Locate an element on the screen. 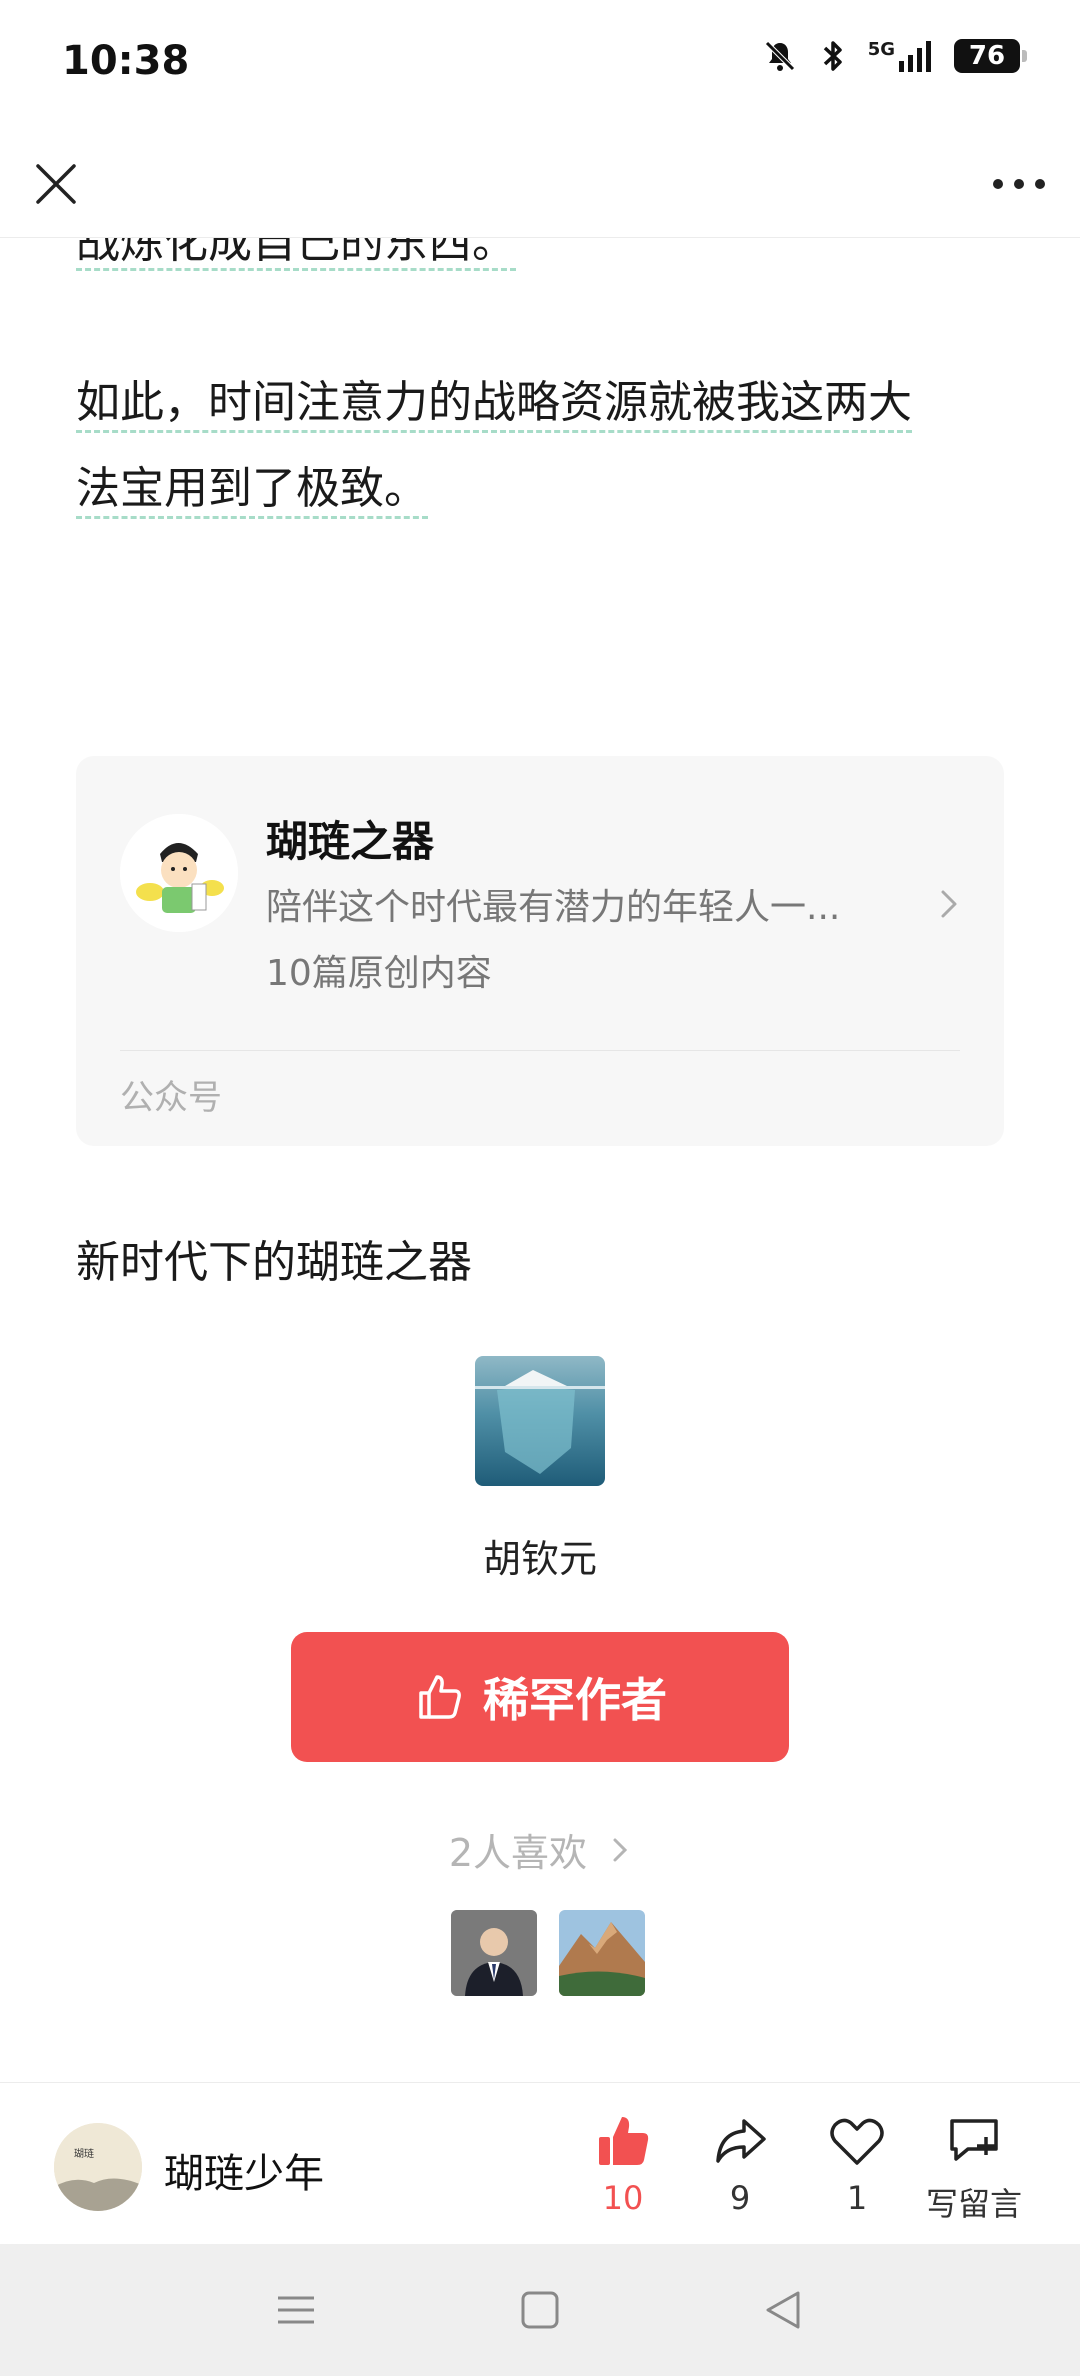 The height and width of the screenshot is (2376, 1080). status-icons: 5G 76 is located at coordinates (894, 56).